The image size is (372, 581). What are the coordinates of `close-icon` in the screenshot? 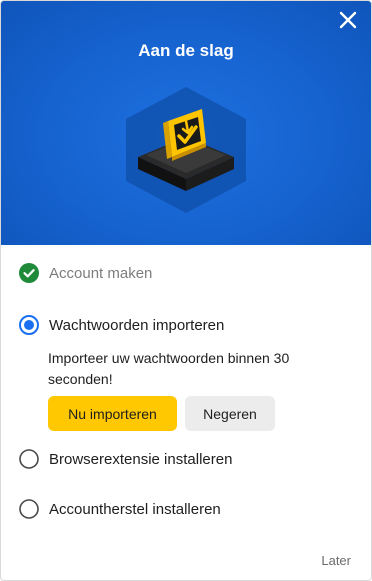 It's located at (348, 20).